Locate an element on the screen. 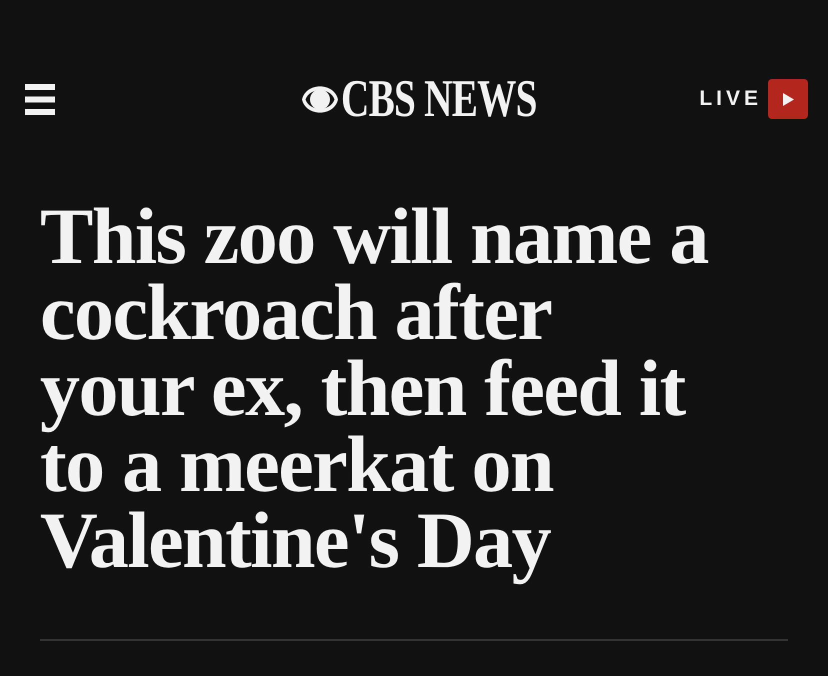 The height and width of the screenshot is (676, 828). logo-text: CBS NEWS is located at coordinates (439, 99).